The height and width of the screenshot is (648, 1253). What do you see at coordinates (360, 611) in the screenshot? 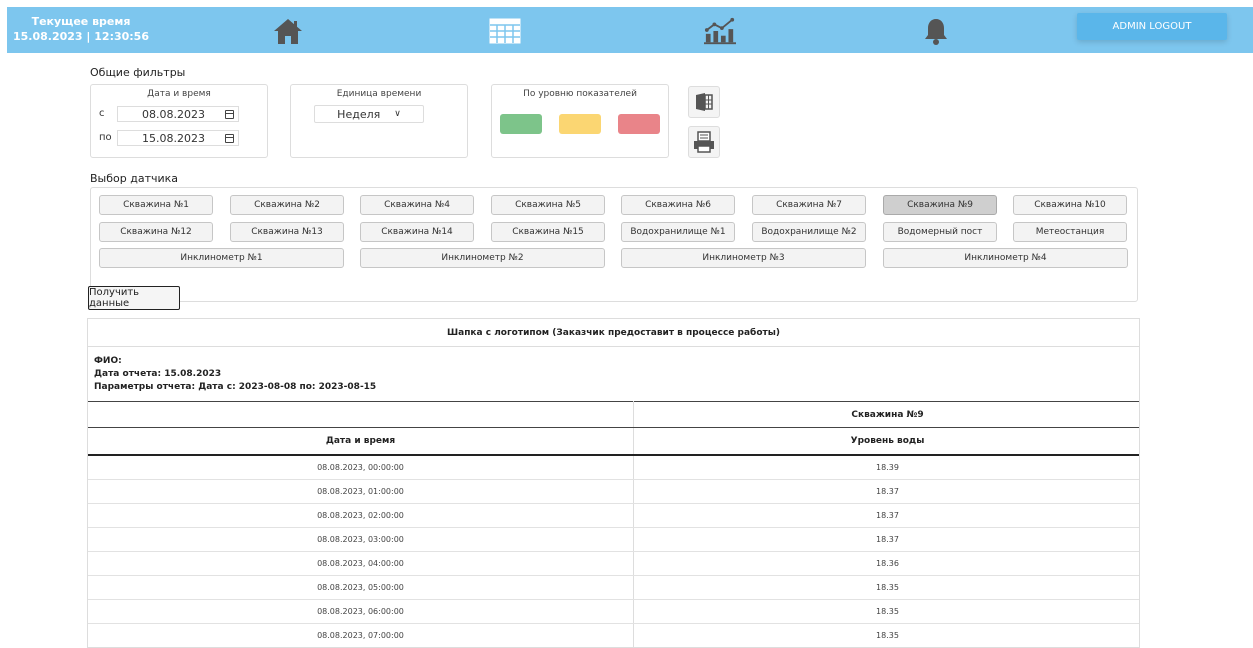
I see `table-cell-datetime: 08.08.2023, 06:00:00` at bounding box center [360, 611].